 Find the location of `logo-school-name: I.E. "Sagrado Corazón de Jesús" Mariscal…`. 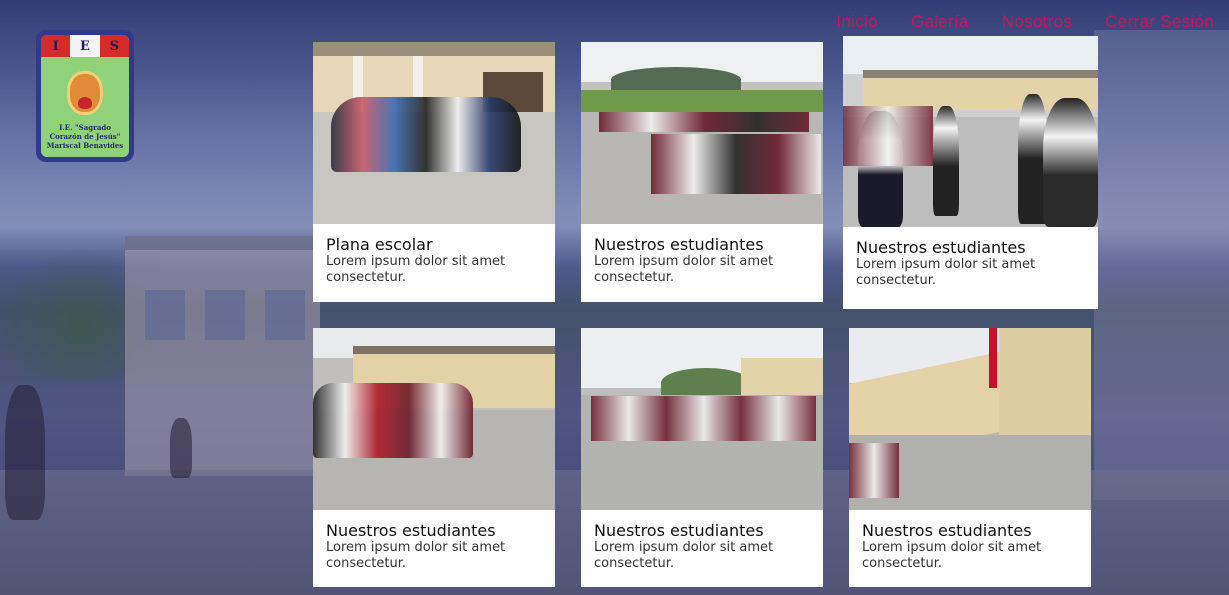

logo-school-name: I.E. "Sagrado Corazón de Jesús" Mariscal… is located at coordinates (85, 136).